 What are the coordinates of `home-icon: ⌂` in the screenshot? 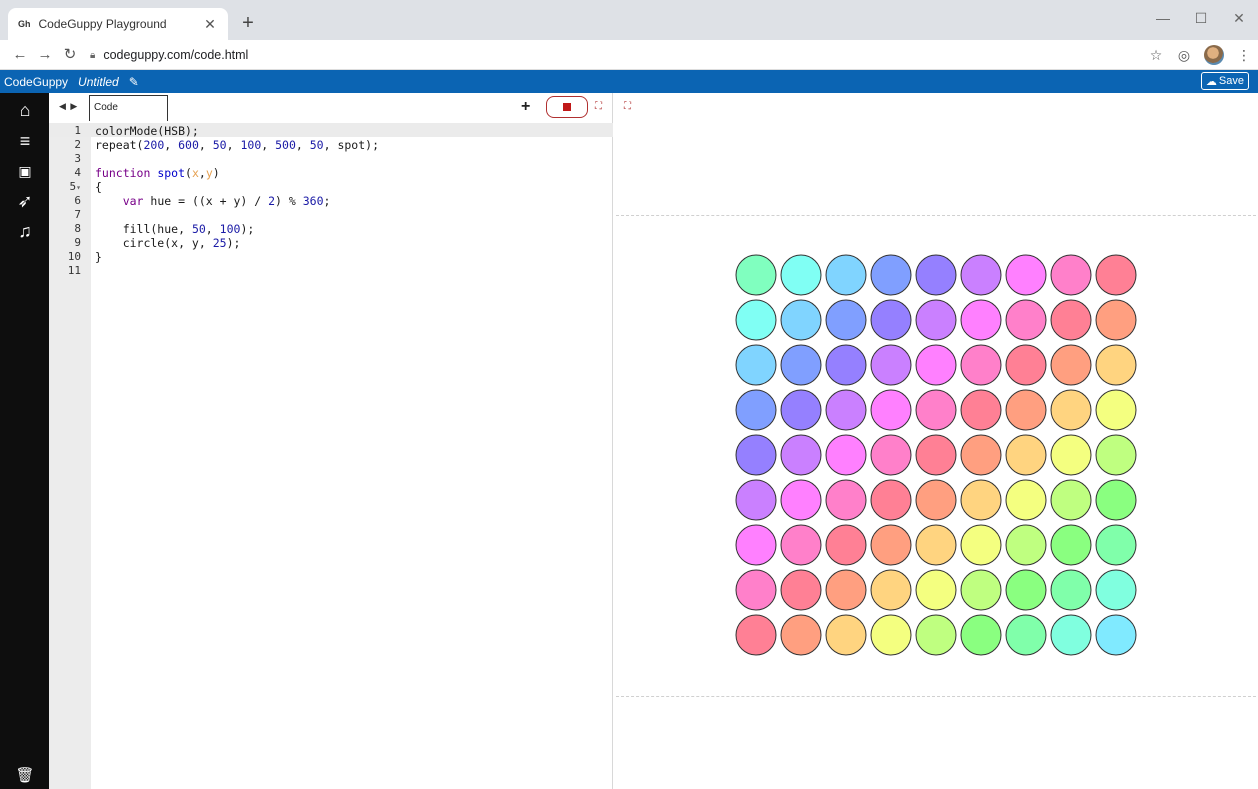 It's located at (25, 110).